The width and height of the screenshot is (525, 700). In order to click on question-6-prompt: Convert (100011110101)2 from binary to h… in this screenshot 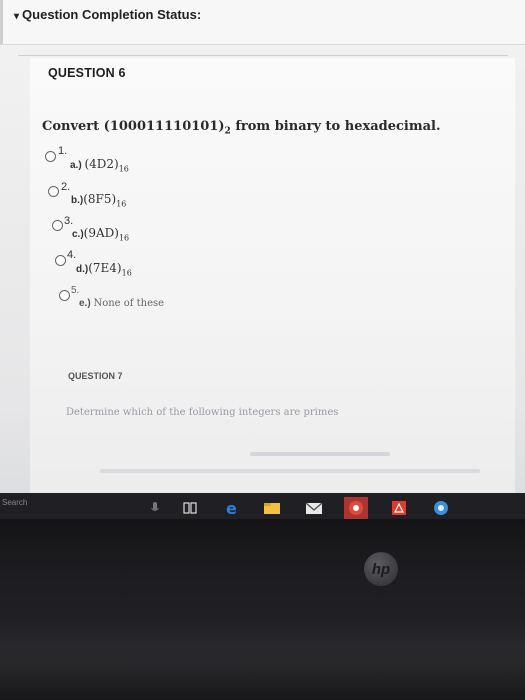, I will do `click(241, 128)`.